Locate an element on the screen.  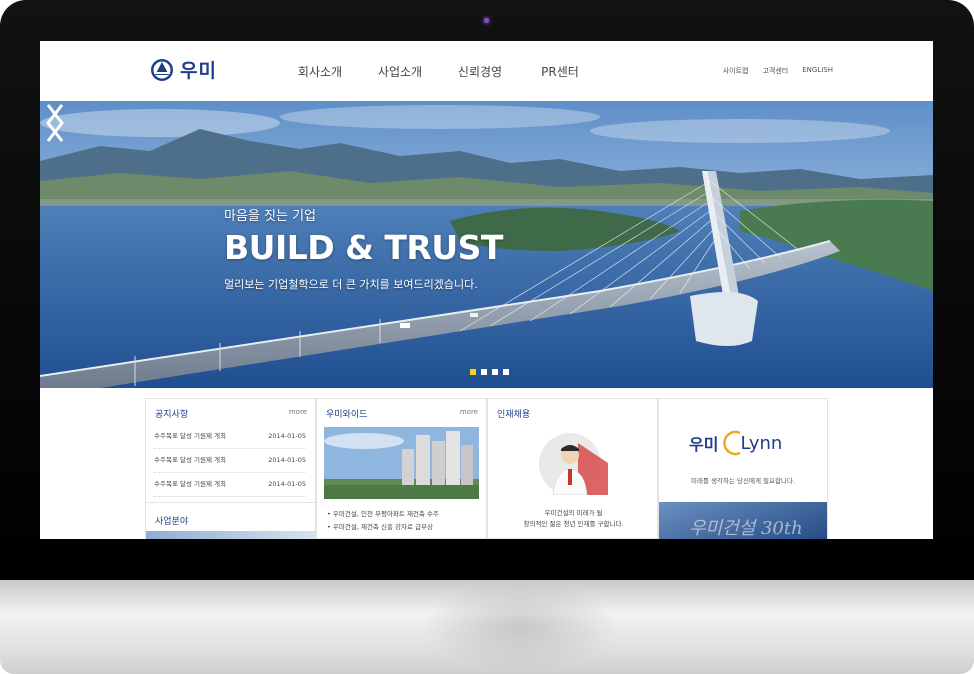
news-item: • 우미건설, 인천 부평아파트 재건축 수주 is located at coordinates (383, 514).